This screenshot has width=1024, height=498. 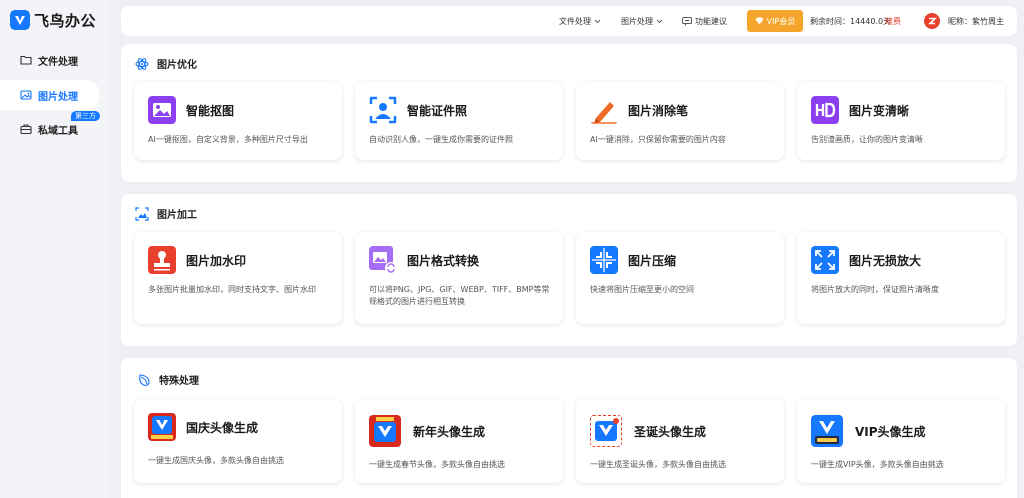 What do you see at coordinates (162, 427) in the screenshot?
I see `national-day-avatar-icon` at bounding box center [162, 427].